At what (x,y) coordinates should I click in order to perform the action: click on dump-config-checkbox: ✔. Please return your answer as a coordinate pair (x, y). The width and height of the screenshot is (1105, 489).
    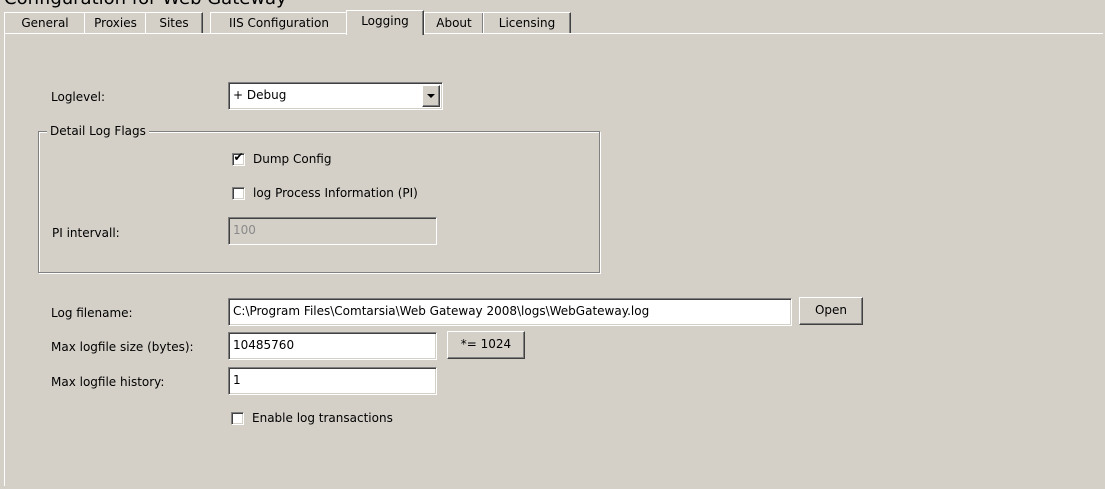
    Looking at the image, I should click on (238, 158).